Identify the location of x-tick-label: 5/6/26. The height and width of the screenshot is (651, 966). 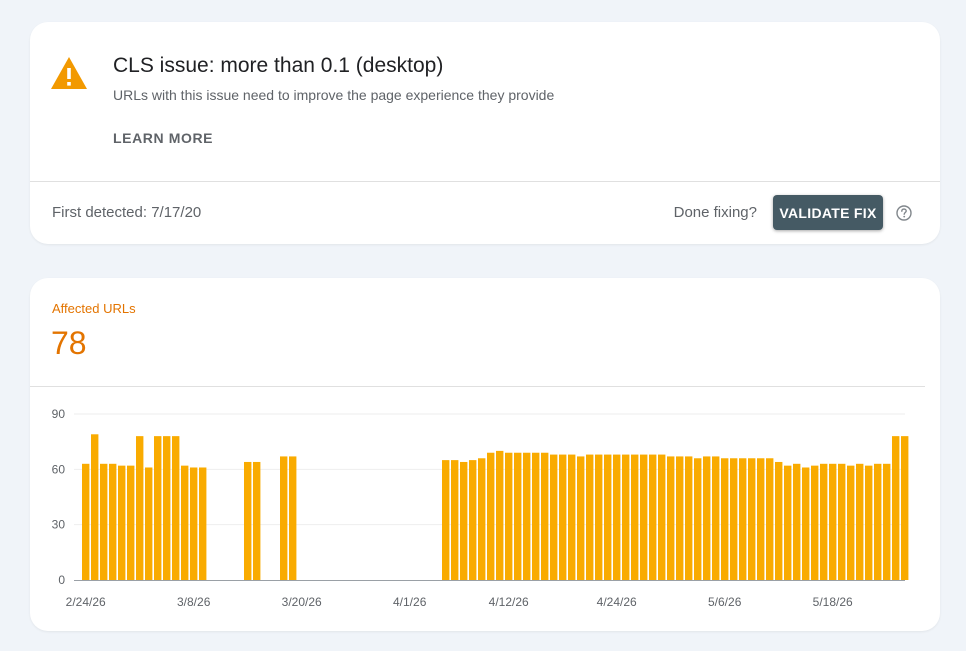
(725, 602).